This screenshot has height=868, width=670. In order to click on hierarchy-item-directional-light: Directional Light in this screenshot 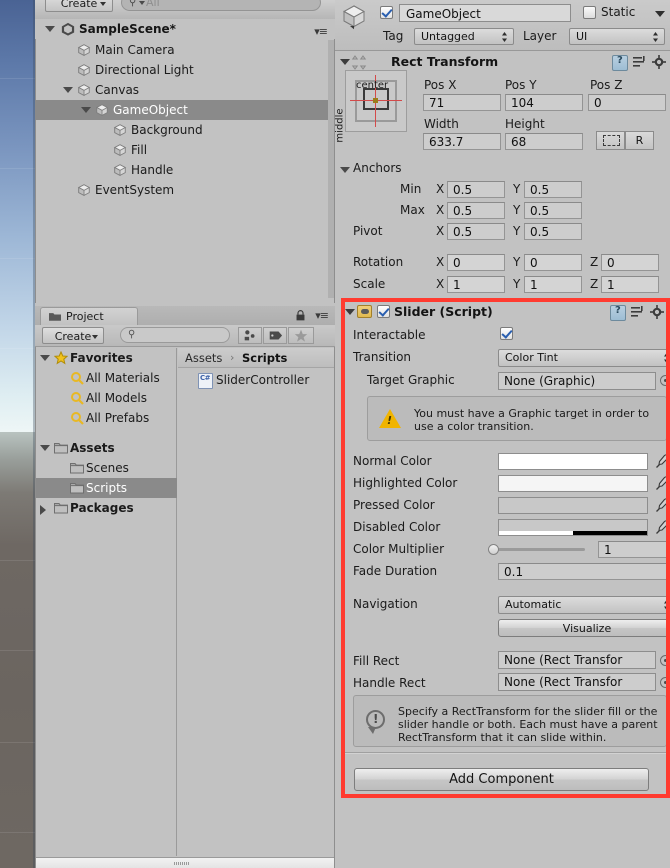, I will do `click(185, 70)`.